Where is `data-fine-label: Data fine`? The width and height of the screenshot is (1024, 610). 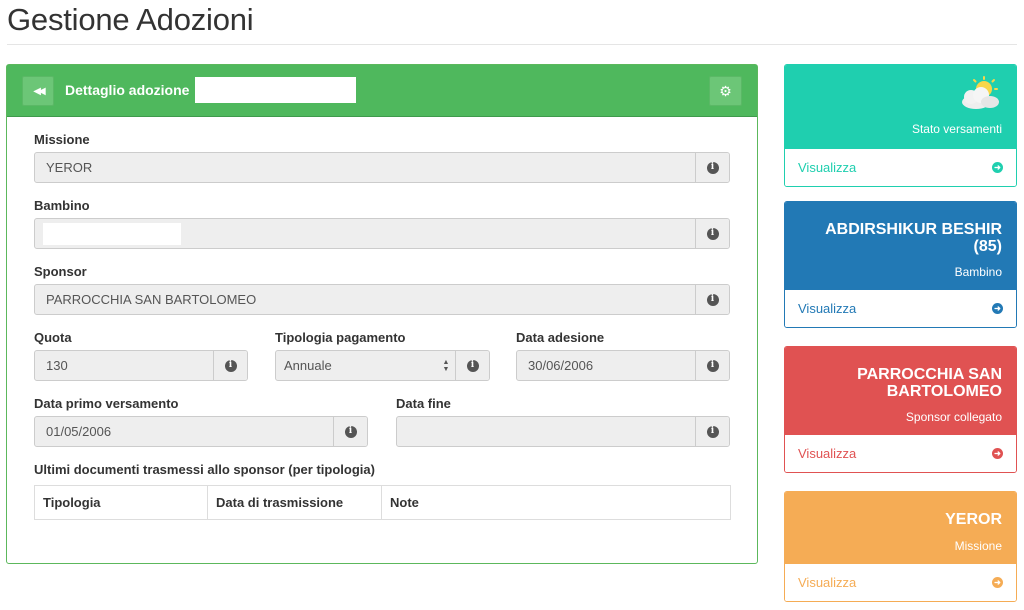 data-fine-label: Data fine is located at coordinates (423, 403).